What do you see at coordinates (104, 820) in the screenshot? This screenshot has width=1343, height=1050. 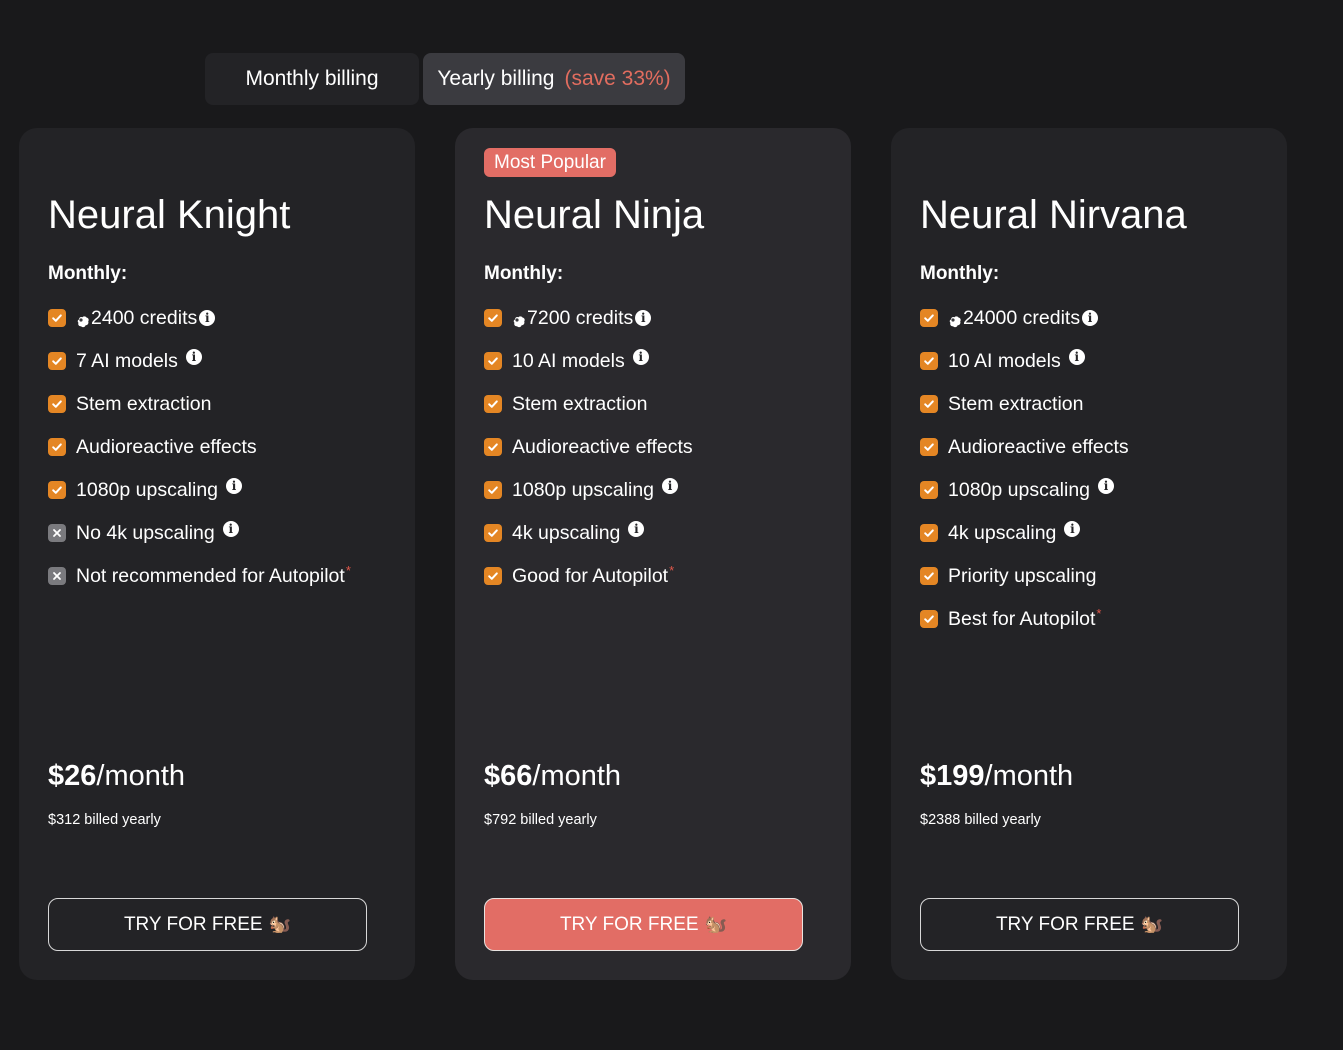 I see `billed-yearly-note: $312 billed yearly` at bounding box center [104, 820].